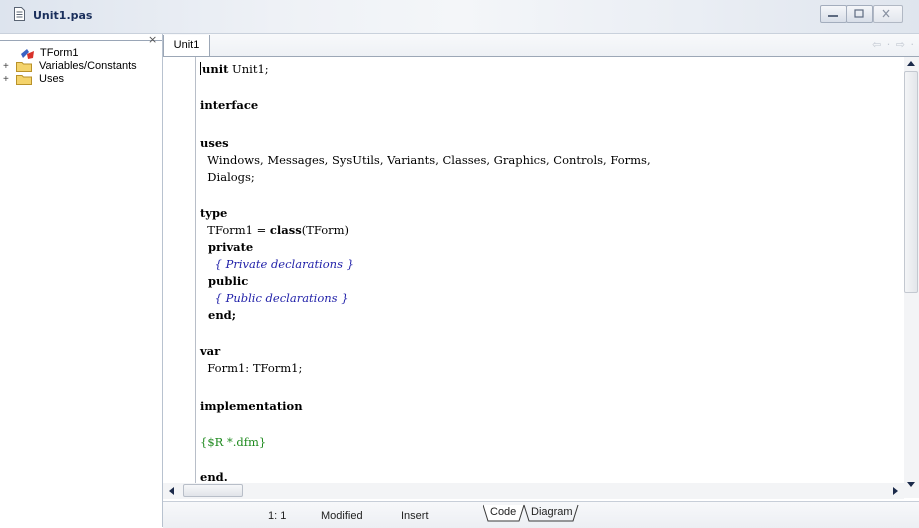 This screenshot has height=528, width=919. I want to click on status-bar: 1: 1 Modified Insert Code Diagram, so click(541, 514).